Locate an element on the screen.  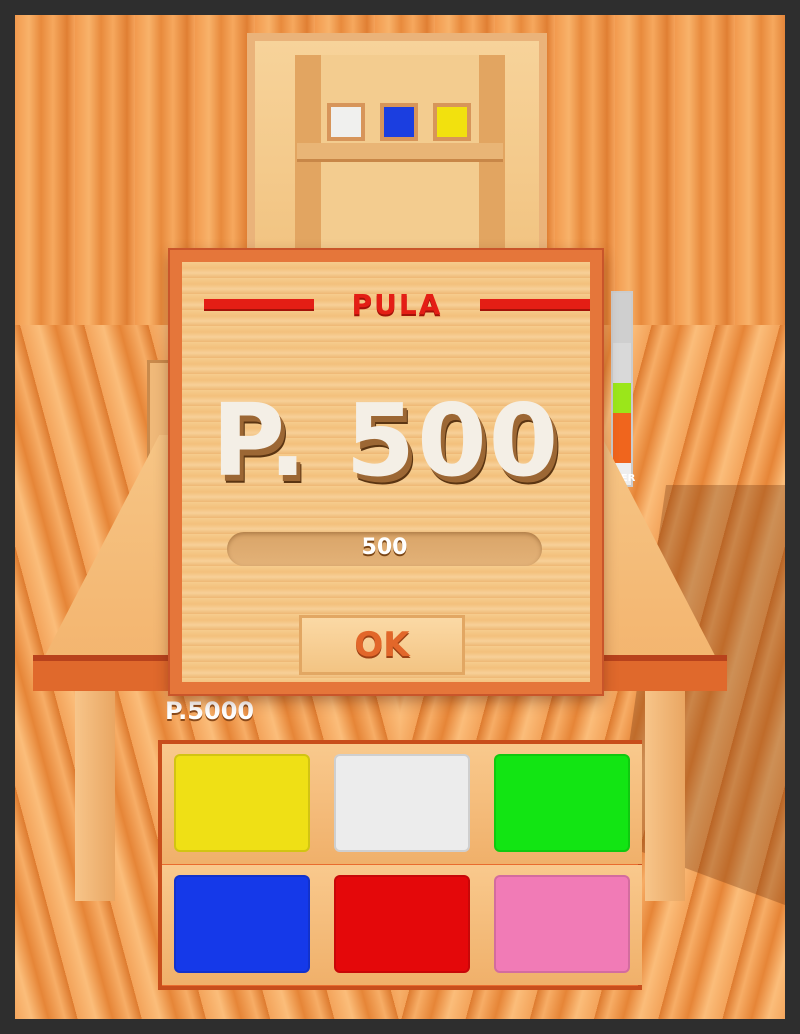
board-shelf is located at coordinates (400, 152).